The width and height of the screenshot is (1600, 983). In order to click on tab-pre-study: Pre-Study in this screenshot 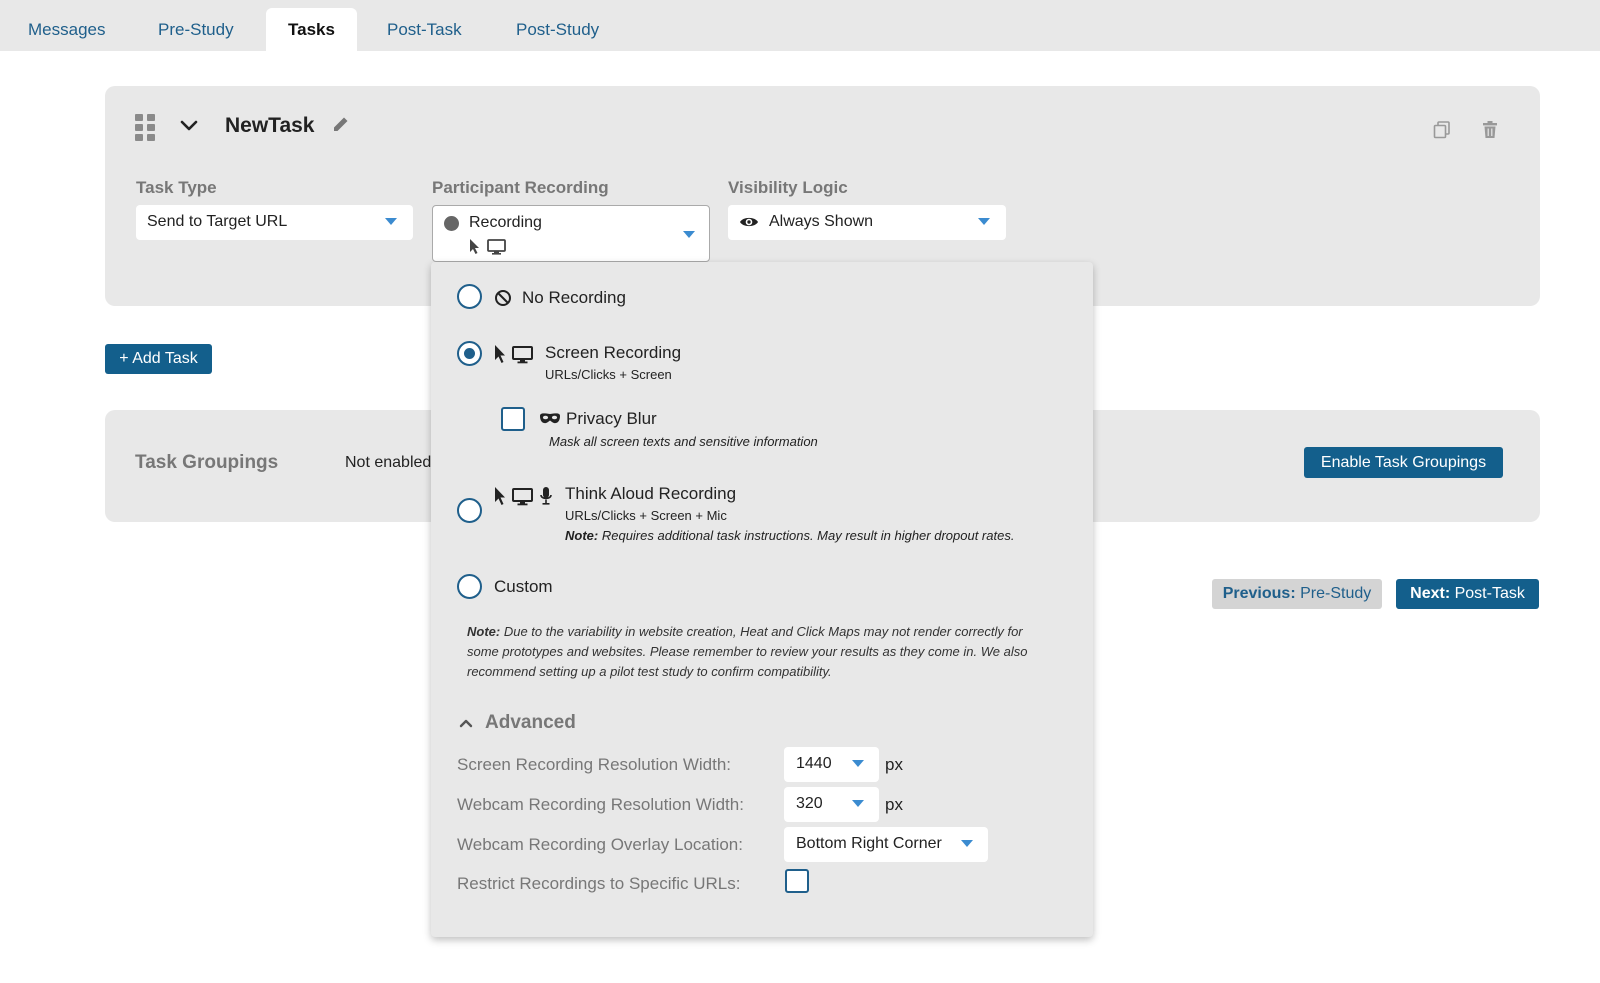, I will do `click(196, 29)`.